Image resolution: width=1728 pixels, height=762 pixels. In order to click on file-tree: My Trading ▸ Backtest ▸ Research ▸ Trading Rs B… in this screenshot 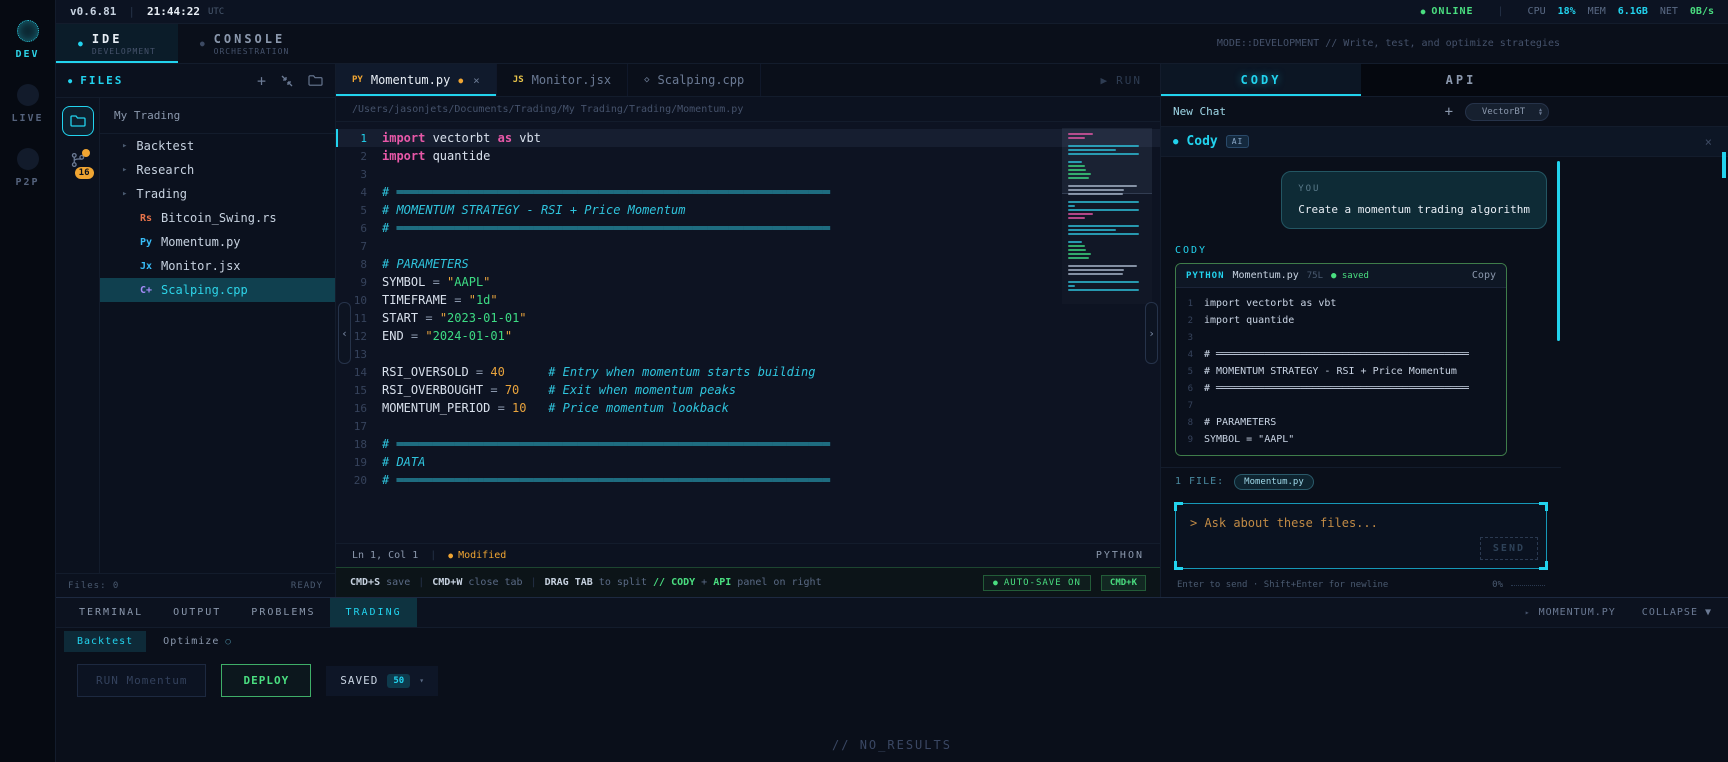, I will do `click(217, 335)`.